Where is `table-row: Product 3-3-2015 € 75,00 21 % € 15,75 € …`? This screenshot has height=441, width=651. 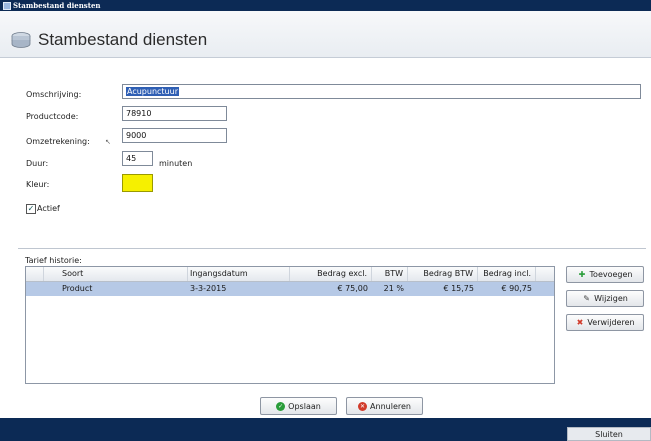
table-row: Product 3-3-2015 € 75,00 21 % € 15,75 € … is located at coordinates (290, 289).